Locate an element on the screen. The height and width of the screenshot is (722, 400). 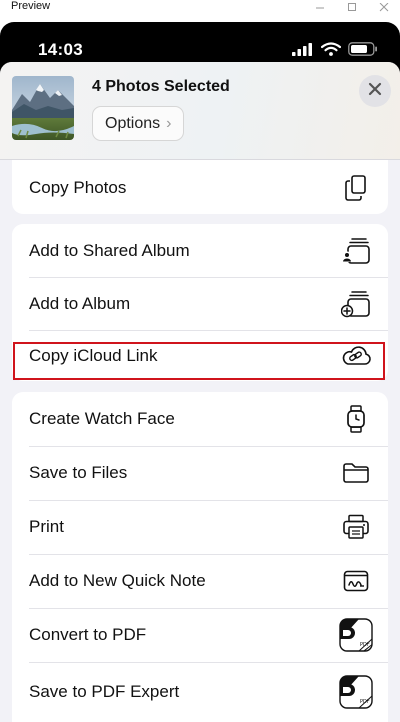
status-icons is located at coordinates (335, 51).